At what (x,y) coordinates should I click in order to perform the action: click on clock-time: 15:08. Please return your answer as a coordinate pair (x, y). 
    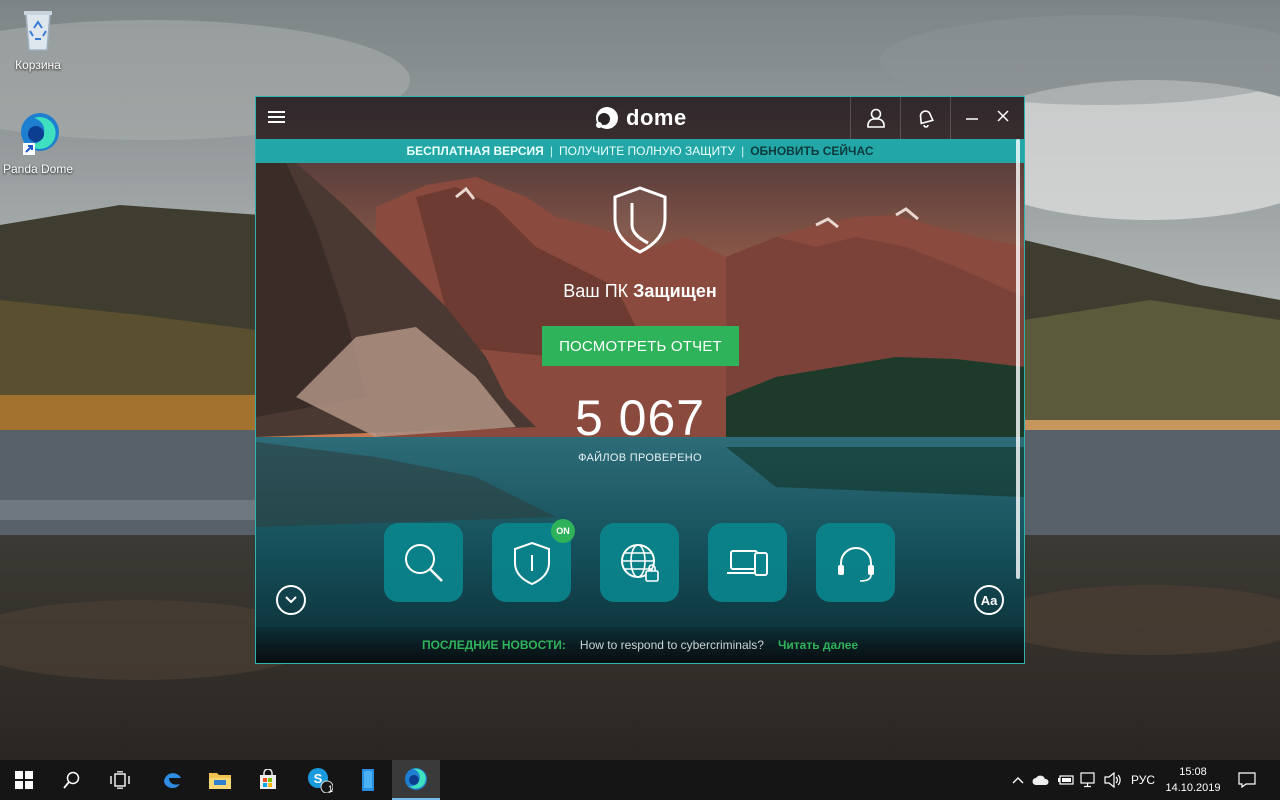
    Looking at the image, I should click on (1193, 772).